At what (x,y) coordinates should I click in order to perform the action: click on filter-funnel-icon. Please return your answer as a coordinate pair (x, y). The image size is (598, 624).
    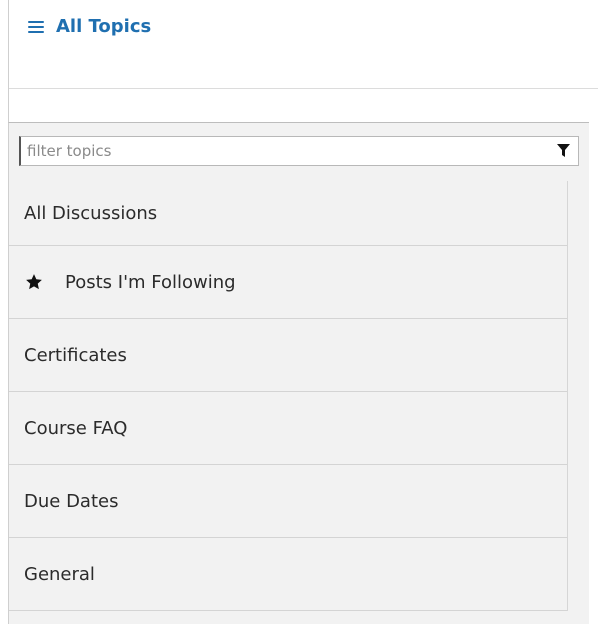
    Looking at the image, I should click on (563, 150).